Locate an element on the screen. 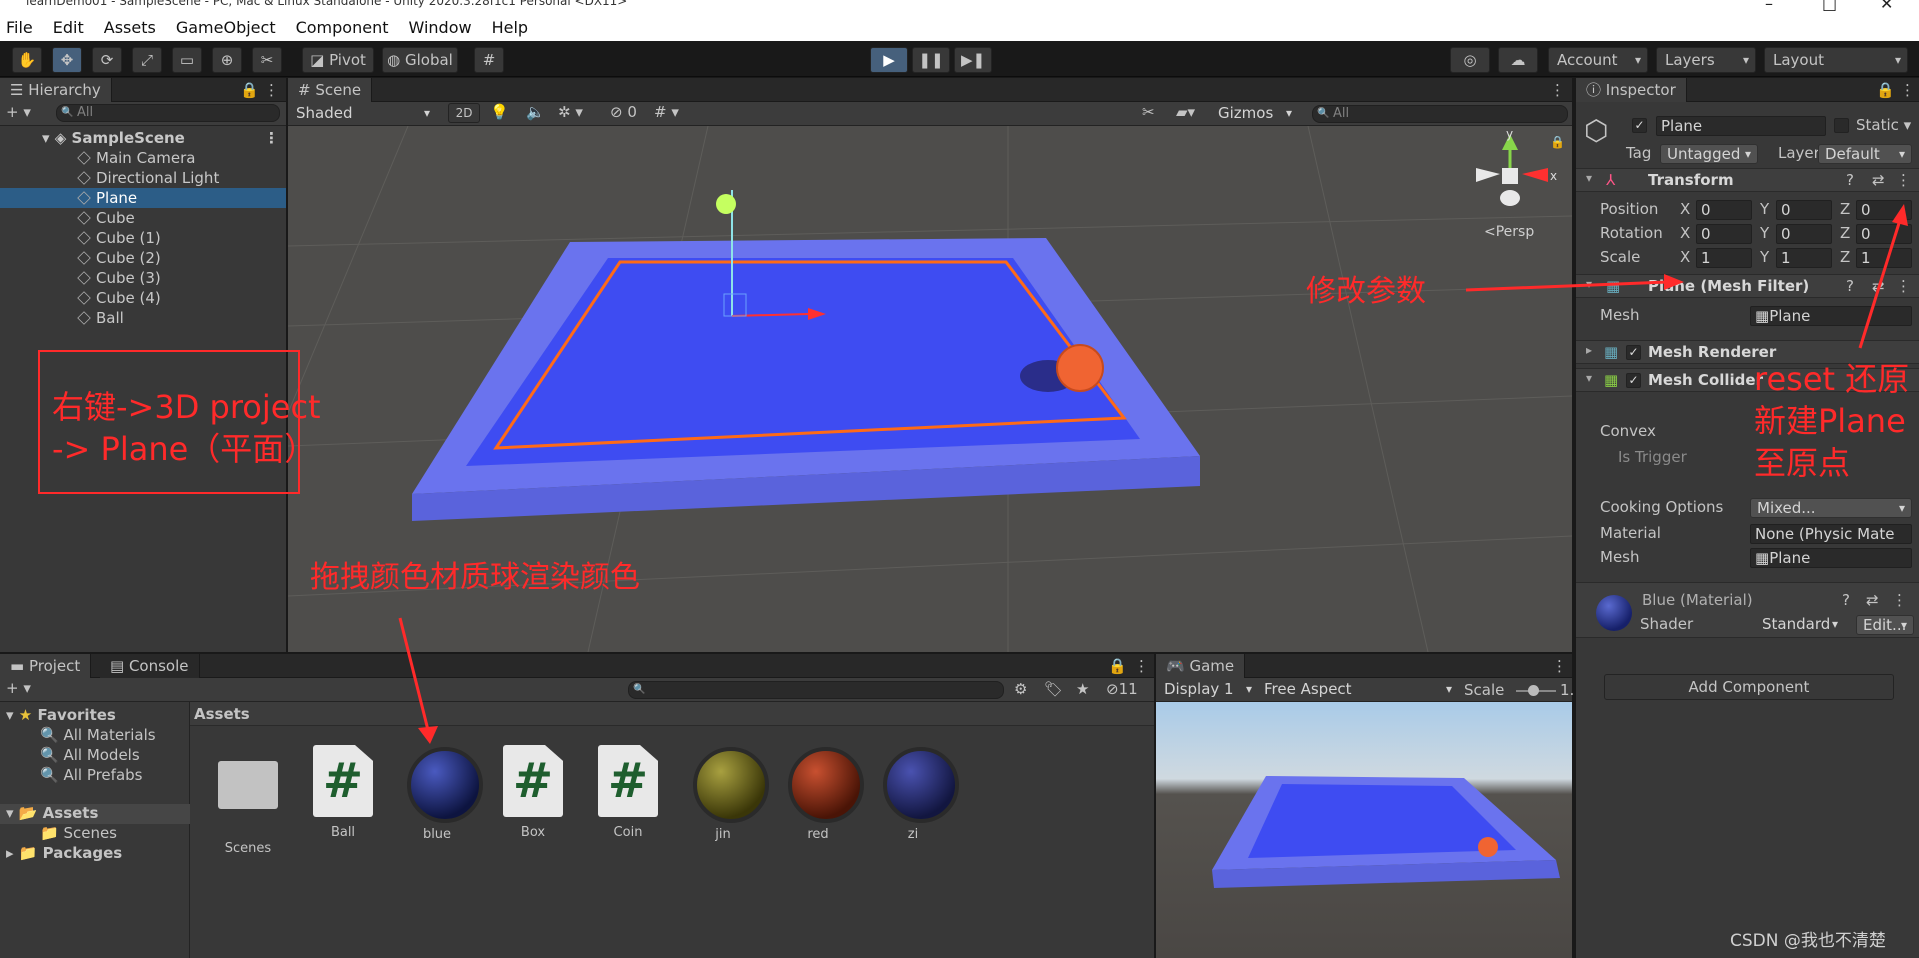 The height and width of the screenshot is (958, 1919). static-dropdown: Static ▾ is located at coordinates (1883, 125).